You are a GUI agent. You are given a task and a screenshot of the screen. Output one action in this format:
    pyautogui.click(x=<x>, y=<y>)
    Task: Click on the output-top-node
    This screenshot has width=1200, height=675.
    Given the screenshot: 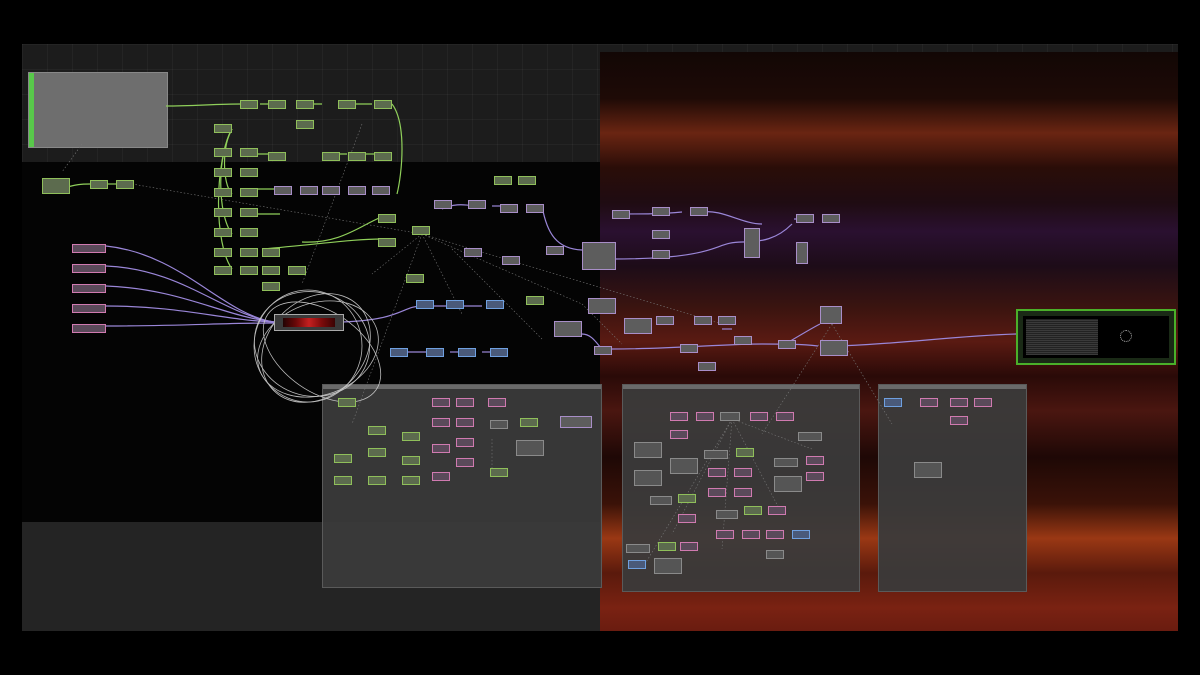 What is the action you would take?
    pyautogui.click(x=1096, y=337)
    